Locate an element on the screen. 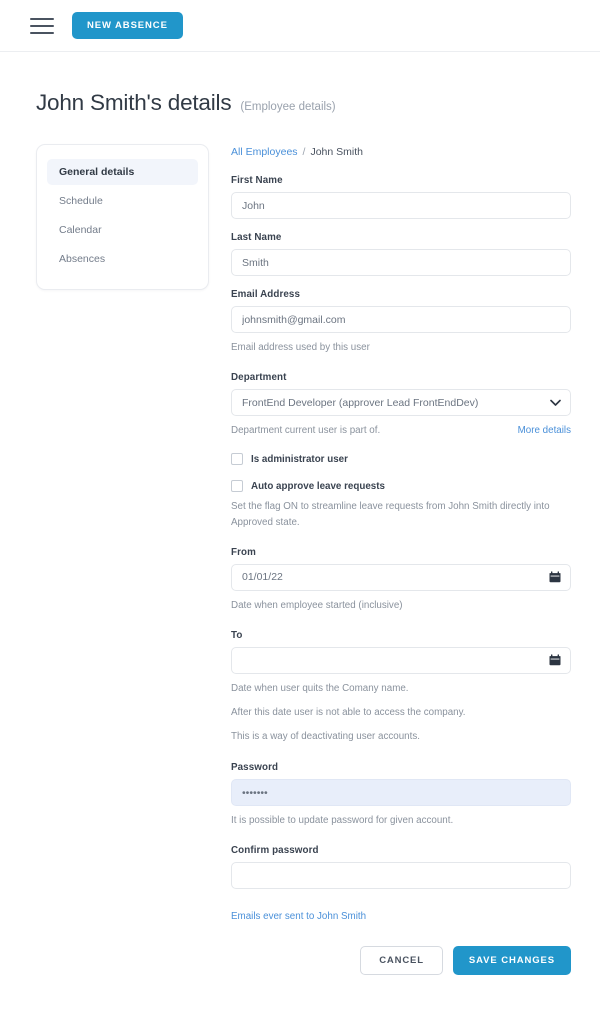 The image size is (600, 1012). chevron-down-icon is located at coordinates (555, 402).